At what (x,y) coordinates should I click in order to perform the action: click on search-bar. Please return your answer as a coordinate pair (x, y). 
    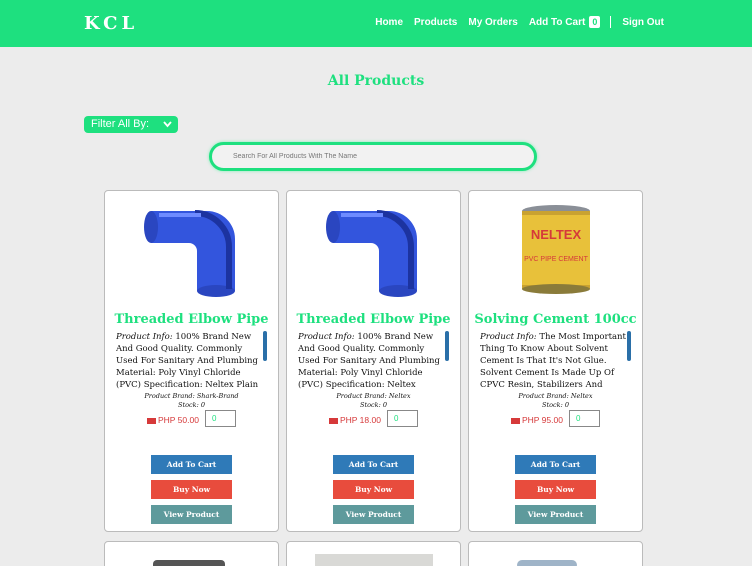
    Looking at the image, I should click on (373, 156).